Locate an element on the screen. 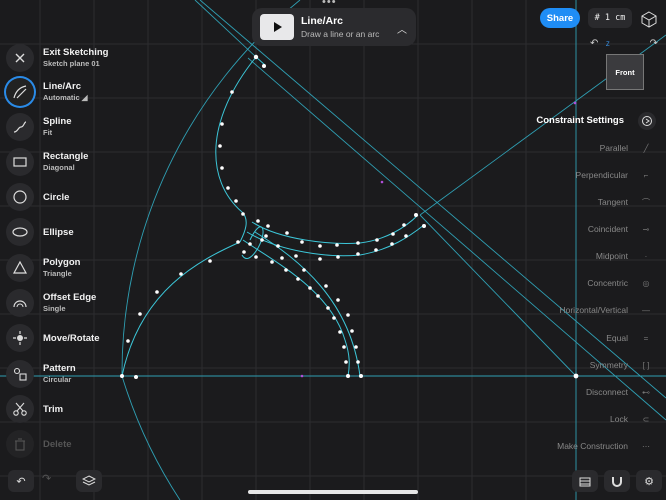 The width and height of the screenshot is (666, 500). pattern-sub: Circular is located at coordinates (57, 379).